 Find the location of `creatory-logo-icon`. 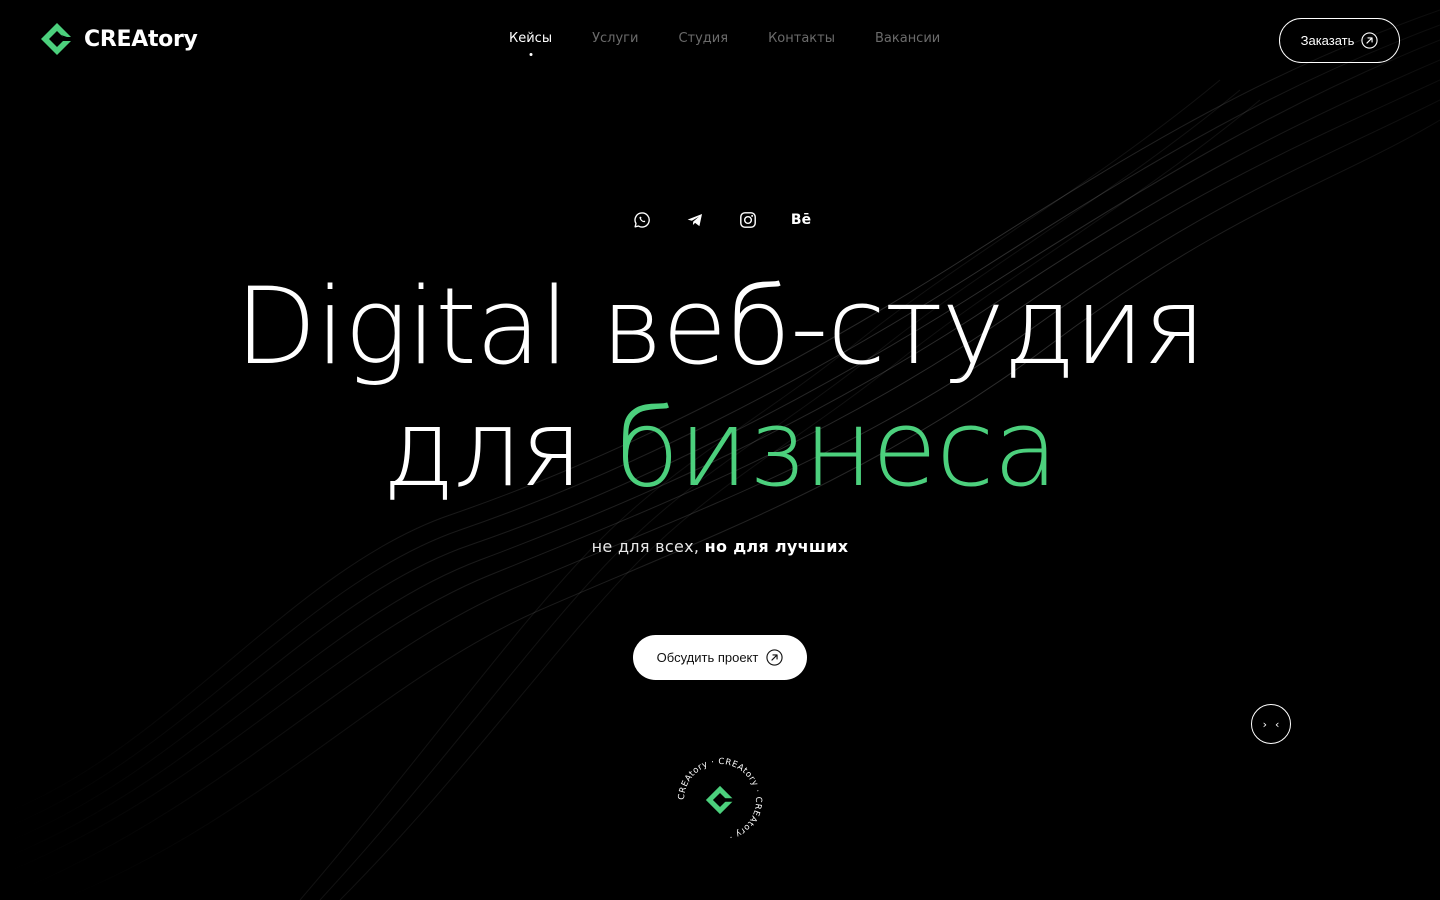

creatory-logo-icon is located at coordinates (57, 39).